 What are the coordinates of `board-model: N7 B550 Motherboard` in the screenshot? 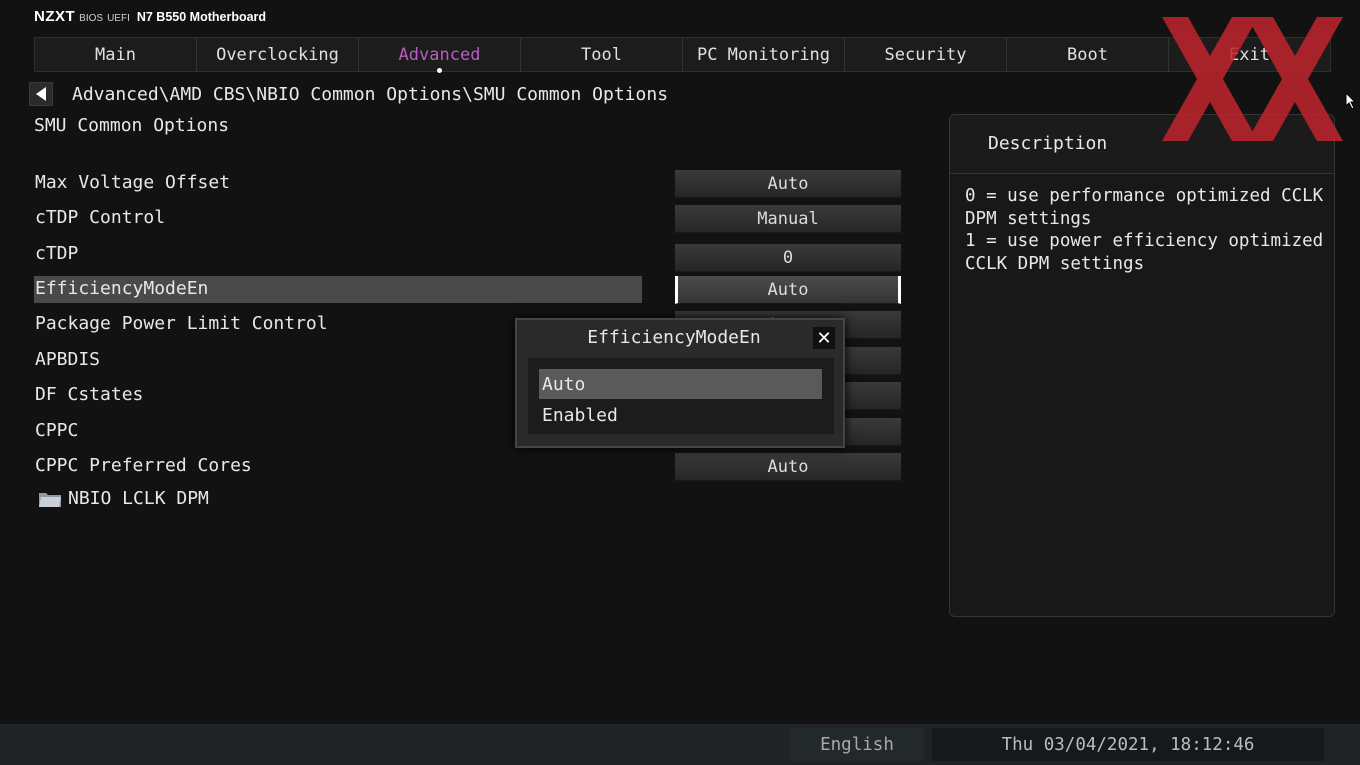 It's located at (201, 17).